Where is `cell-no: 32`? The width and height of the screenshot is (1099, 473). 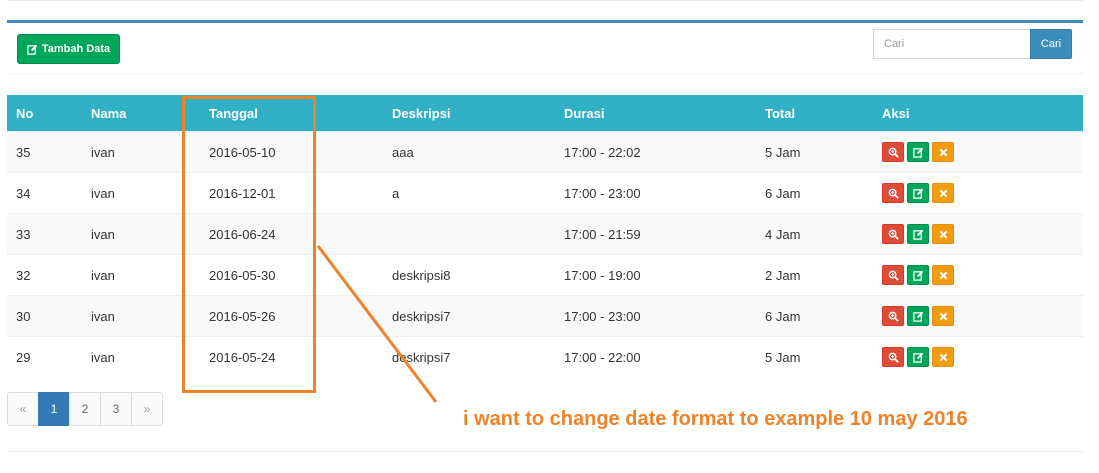 cell-no: 32 is located at coordinates (44, 275).